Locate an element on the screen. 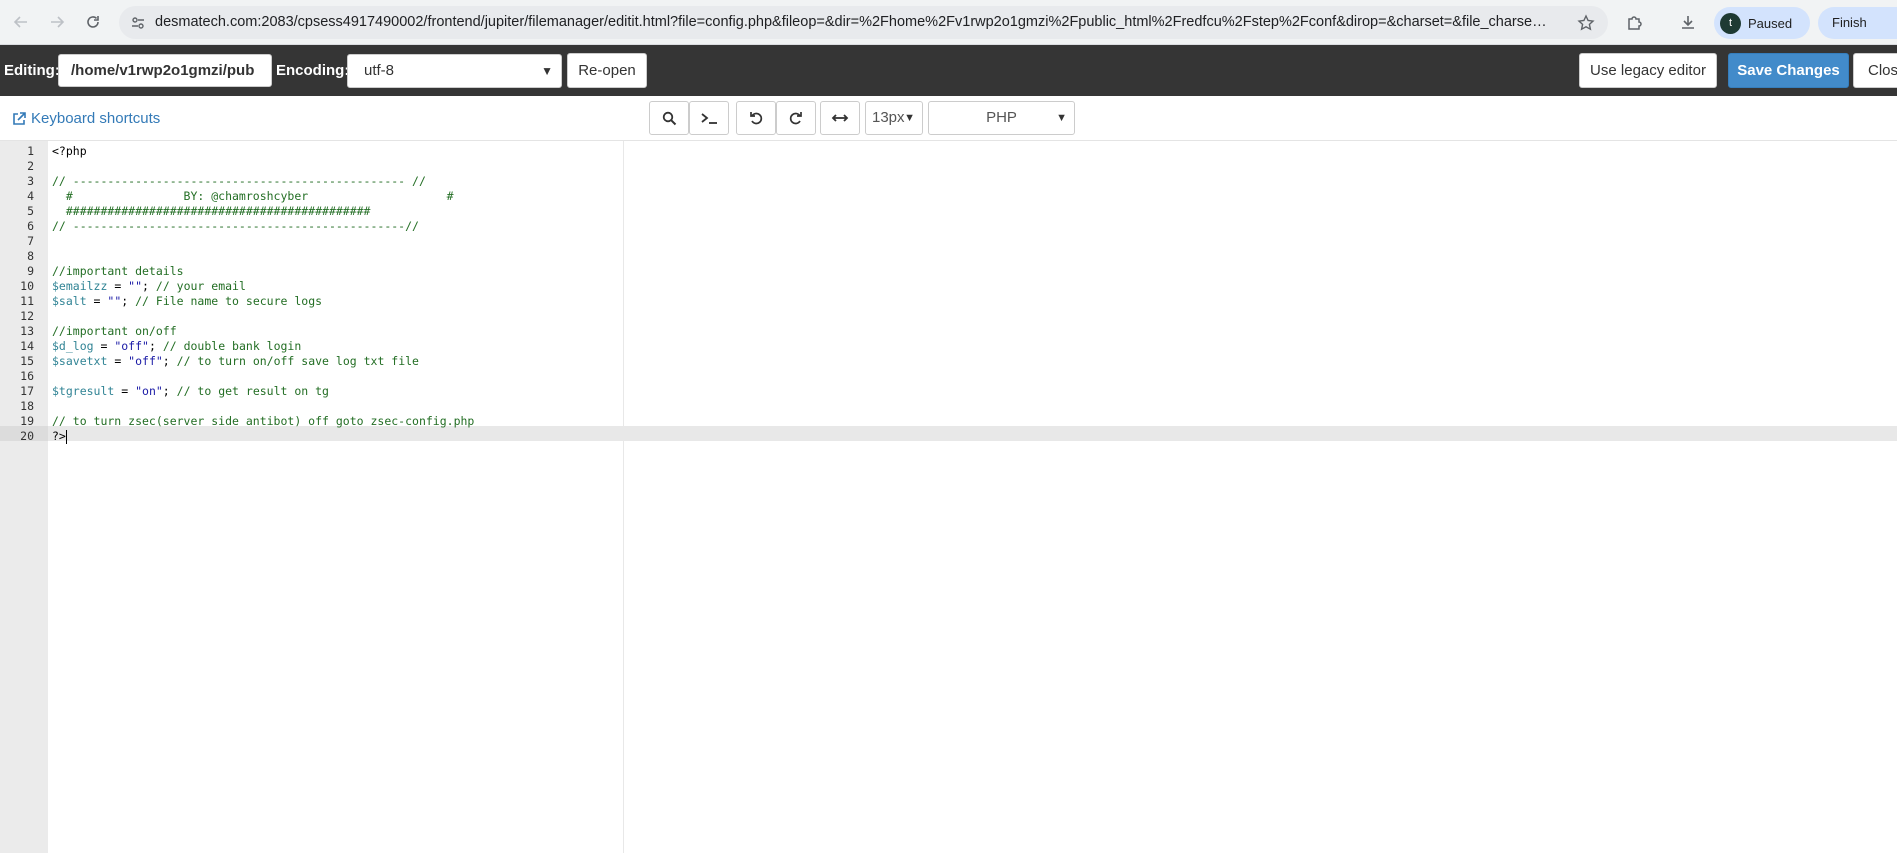 The image size is (1897, 853). finish-update-button: Finish update⋮ is located at coordinates (1857, 34).